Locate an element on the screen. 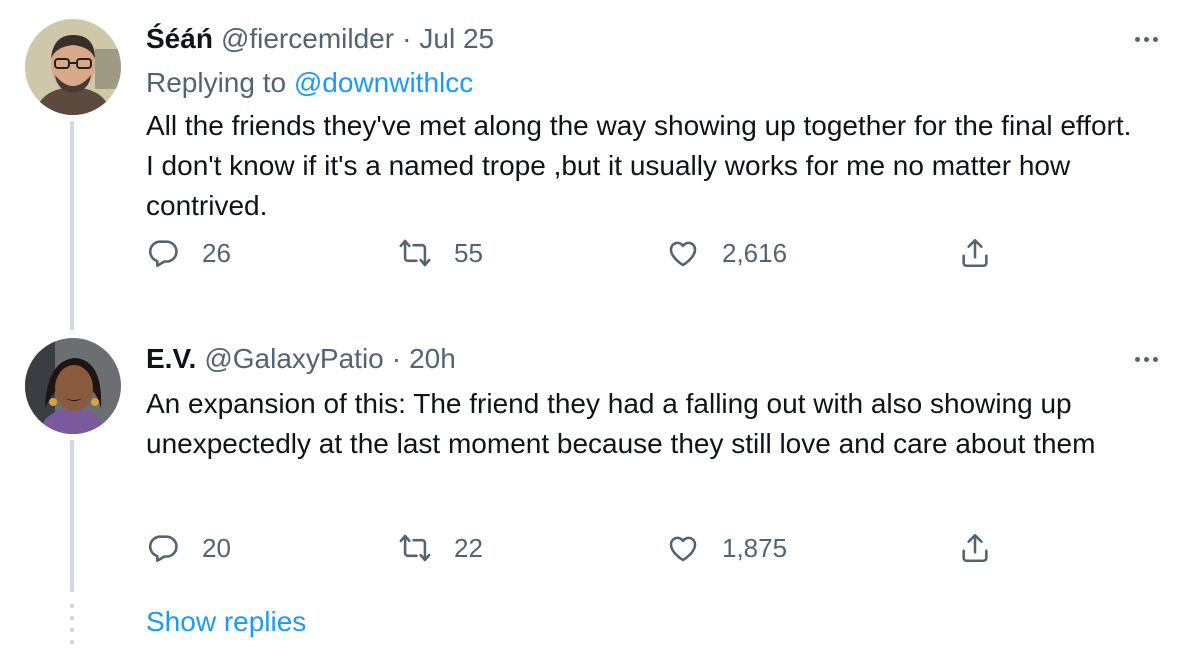  retweet-button: 22 is located at coordinates (440, 548).